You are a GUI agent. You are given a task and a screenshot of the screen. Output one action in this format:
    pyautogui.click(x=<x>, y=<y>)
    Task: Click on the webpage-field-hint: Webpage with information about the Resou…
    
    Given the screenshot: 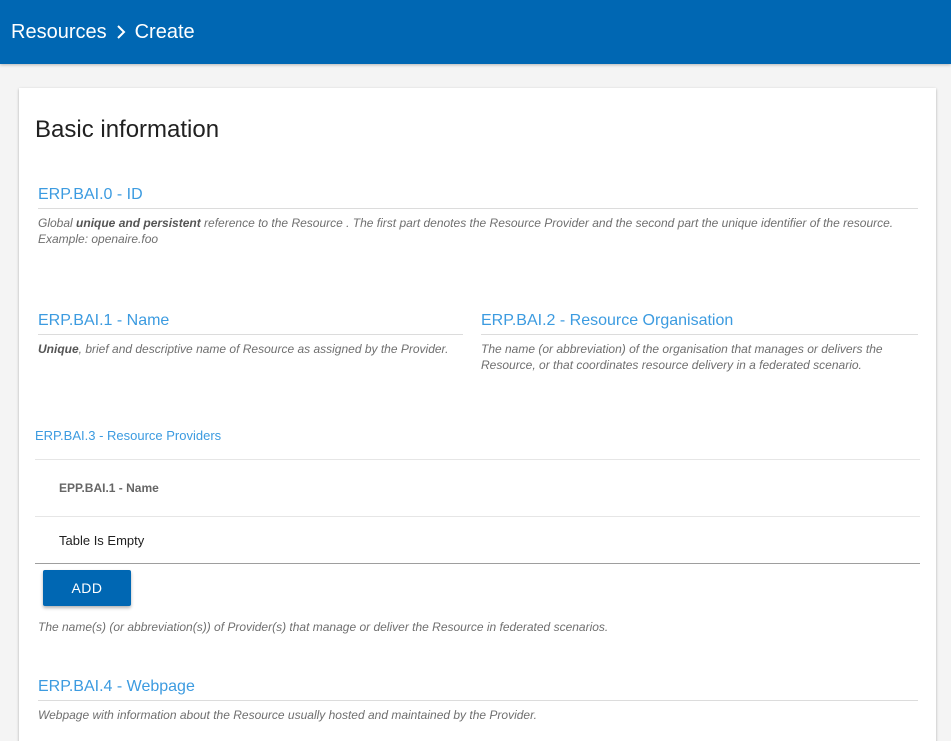 What is the action you would take?
    pyautogui.click(x=287, y=715)
    